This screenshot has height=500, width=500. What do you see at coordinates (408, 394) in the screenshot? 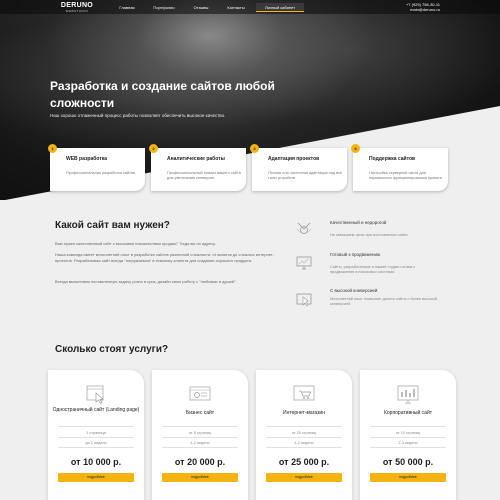
I see `corporate-site-icon` at bounding box center [408, 394].